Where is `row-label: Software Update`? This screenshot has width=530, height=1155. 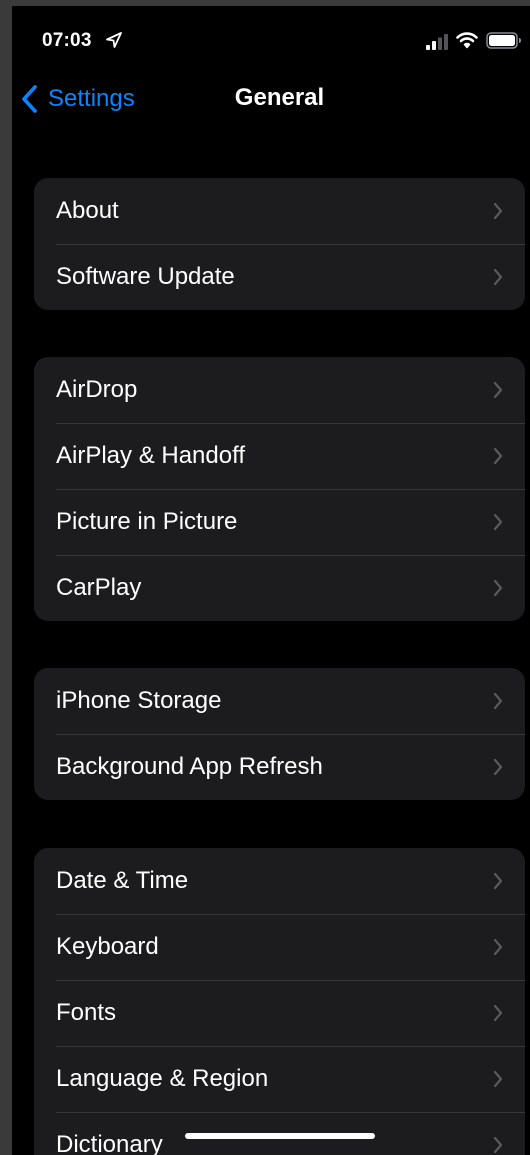 row-label: Software Update is located at coordinates (145, 276).